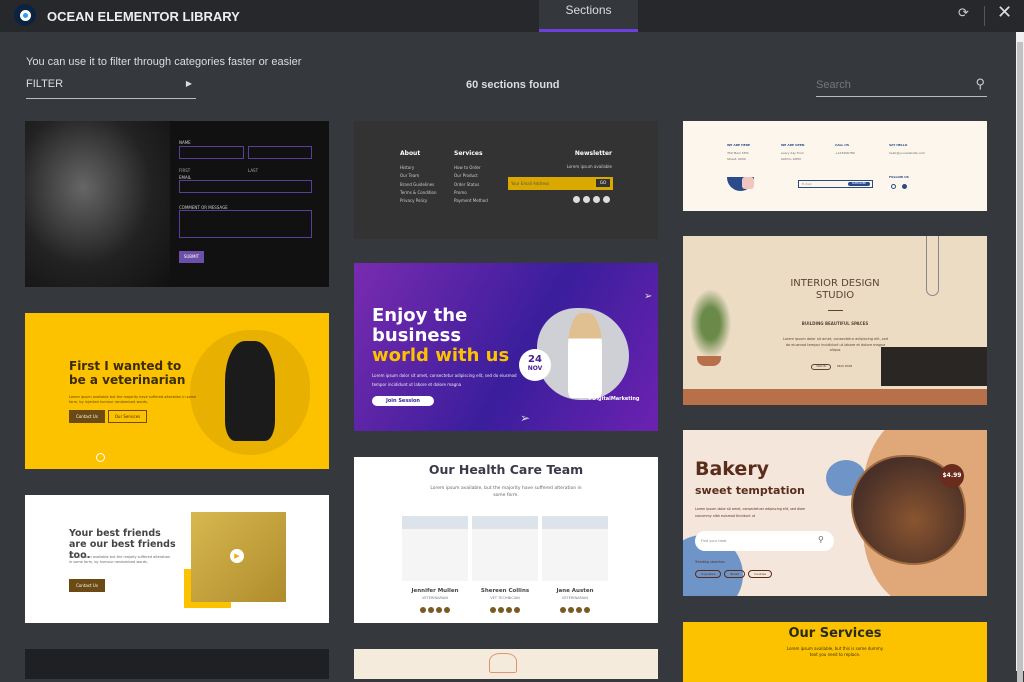 The height and width of the screenshot is (682, 1024). Describe the element at coordinates (505, 610) in the screenshot. I see `member-social-icons` at that location.